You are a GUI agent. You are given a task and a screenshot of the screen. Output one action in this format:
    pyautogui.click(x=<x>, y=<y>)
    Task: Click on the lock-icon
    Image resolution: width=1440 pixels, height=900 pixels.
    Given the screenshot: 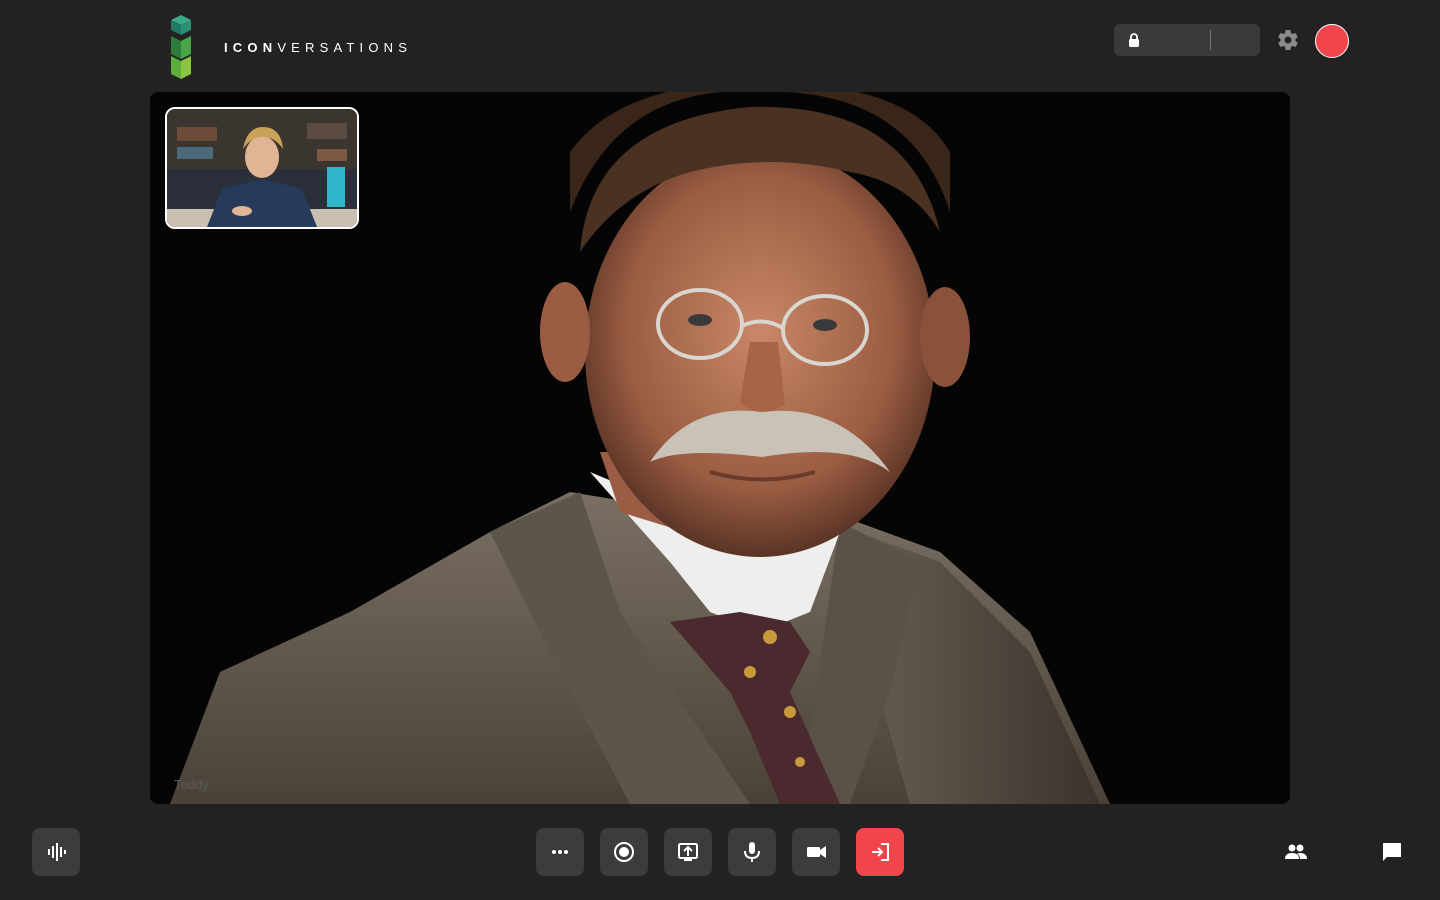 What is the action you would take?
    pyautogui.click(x=1134, y=40)
    